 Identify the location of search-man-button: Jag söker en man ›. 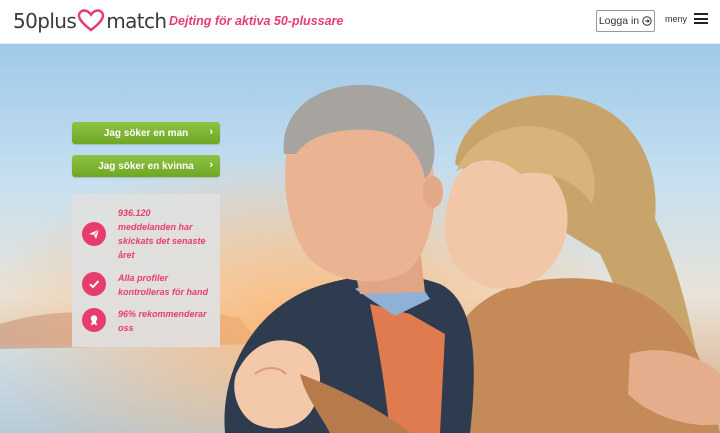
(146, 133).